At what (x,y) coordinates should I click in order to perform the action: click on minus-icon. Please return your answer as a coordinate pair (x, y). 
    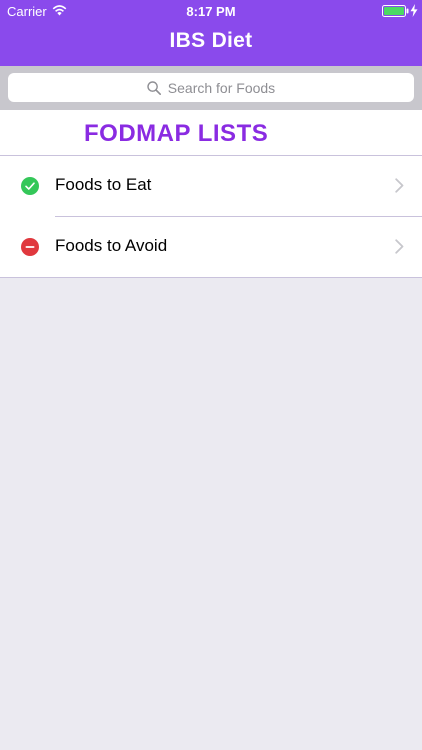
    Looking at the image, I should click on (30, 247).